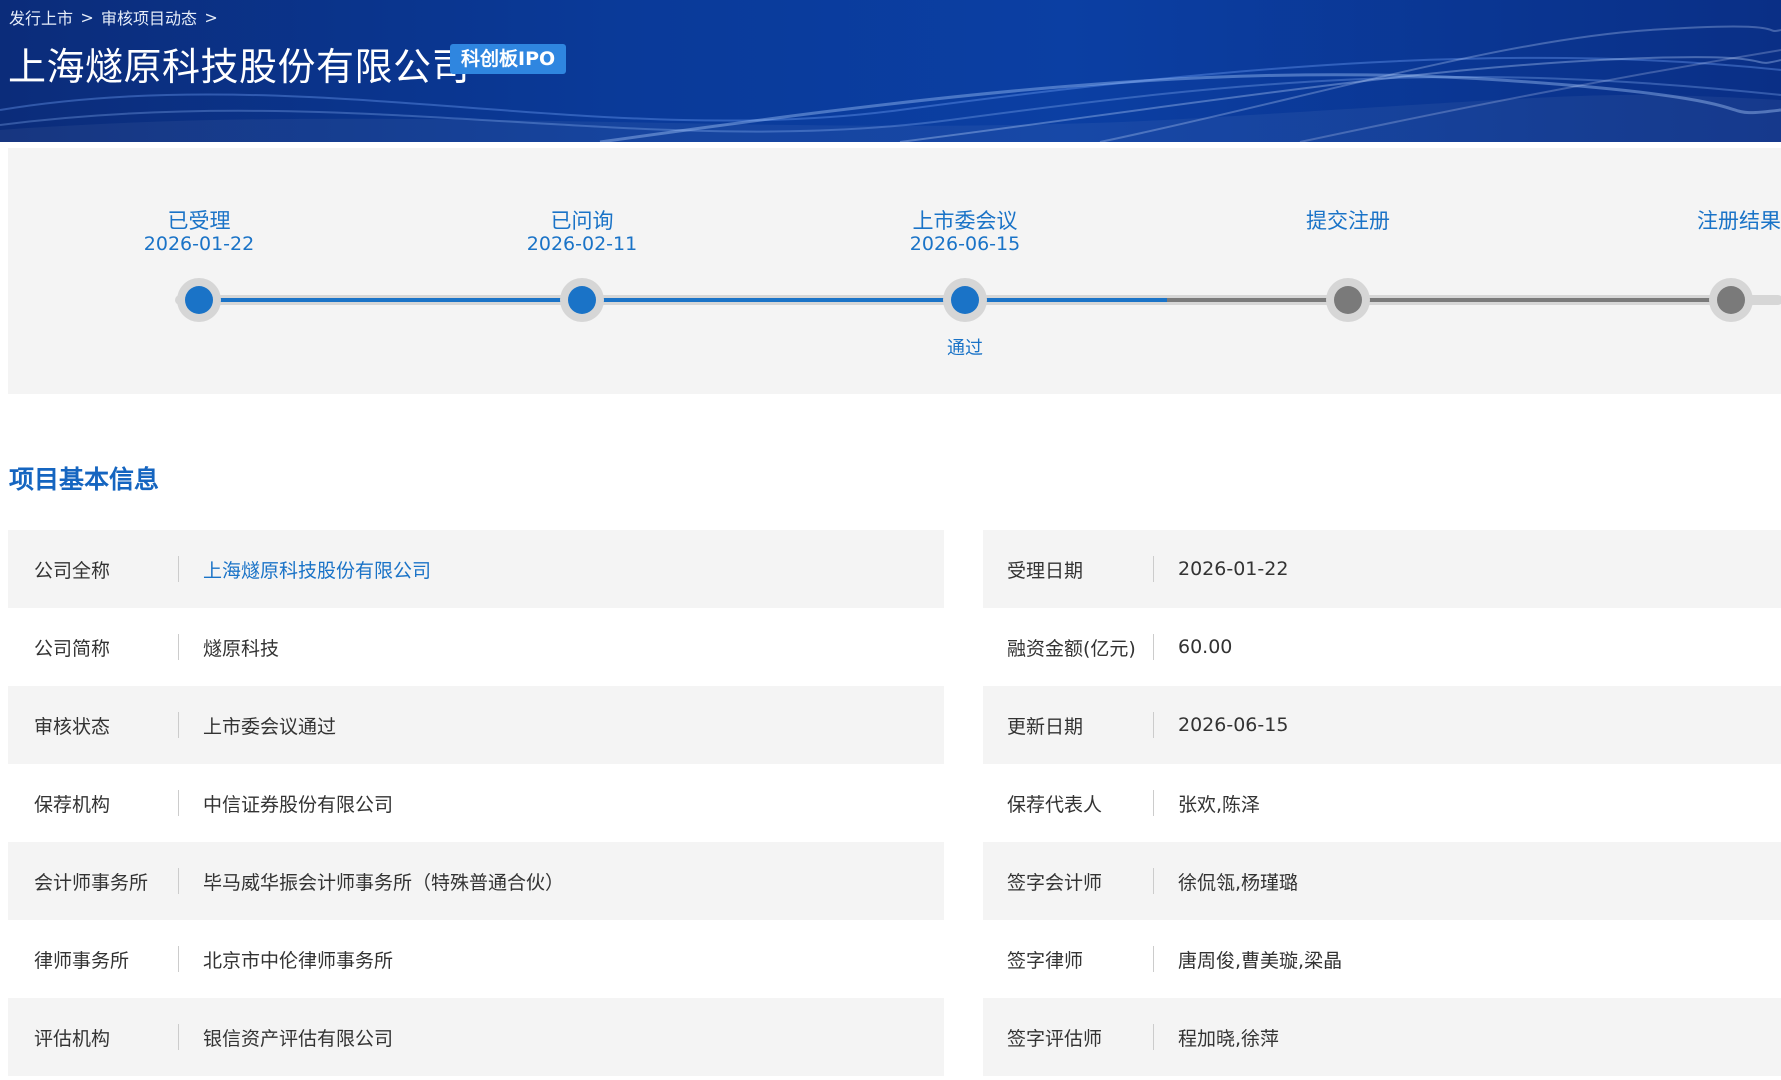 The height and width of the screenshot is (1080, 1781). What do you see at coordinates (1382, 881) in the screenshot?
I see `info-row: 签字会计师 徐侃瓴,杨瑾璐` at bounding box center [1382, 881].